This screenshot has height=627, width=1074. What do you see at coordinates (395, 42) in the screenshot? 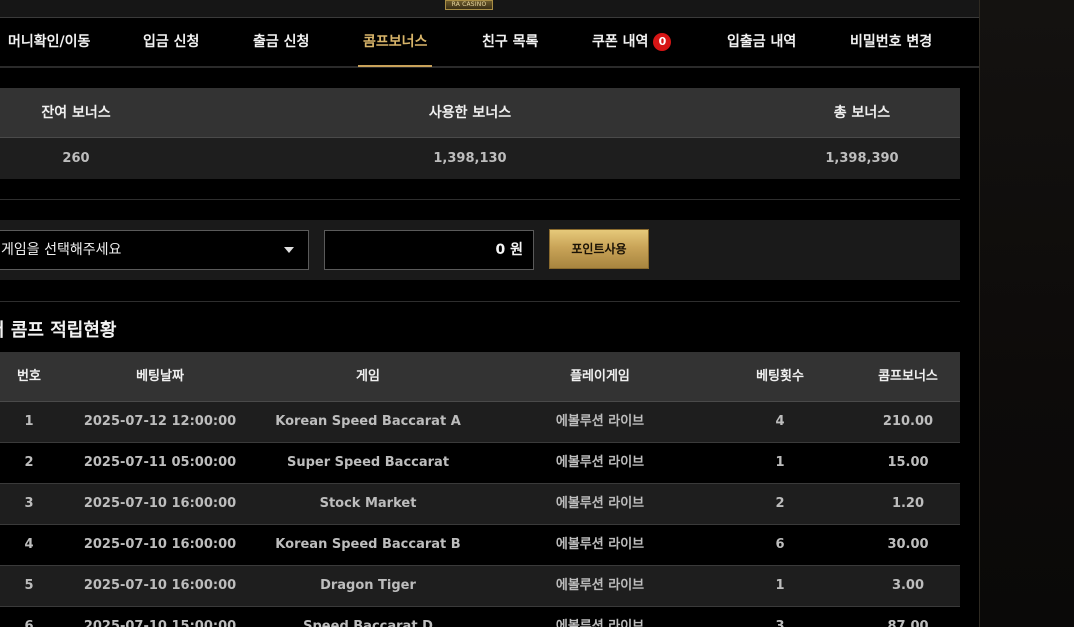
I see `tab-comp-bonus: 콤프보너스` at bounding box center [395, 42].